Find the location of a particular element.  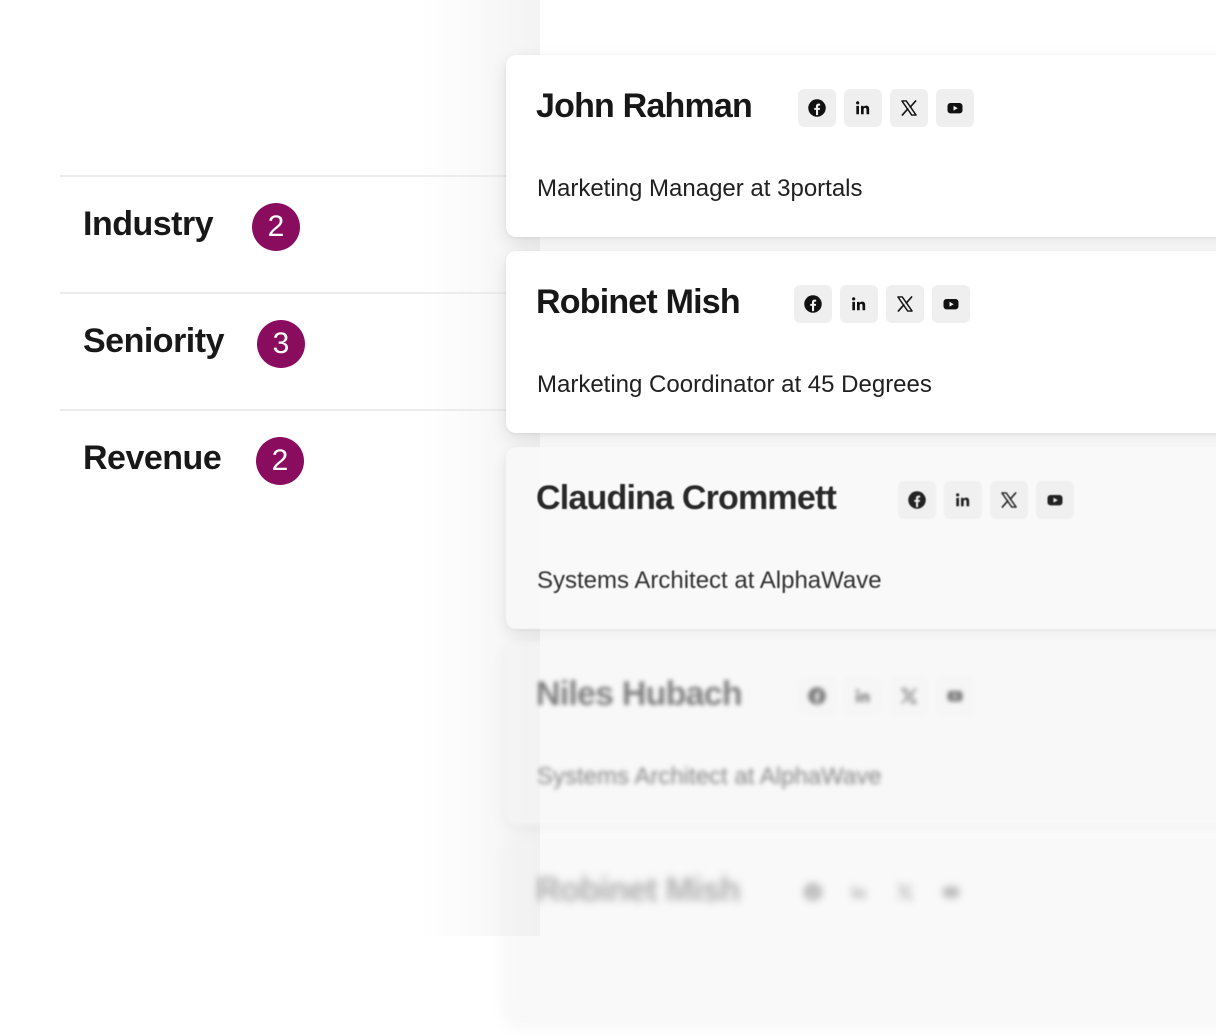

filter-list: Industry 2 Seniority 3 Revenue 2 is located at coordinates (295, 350).